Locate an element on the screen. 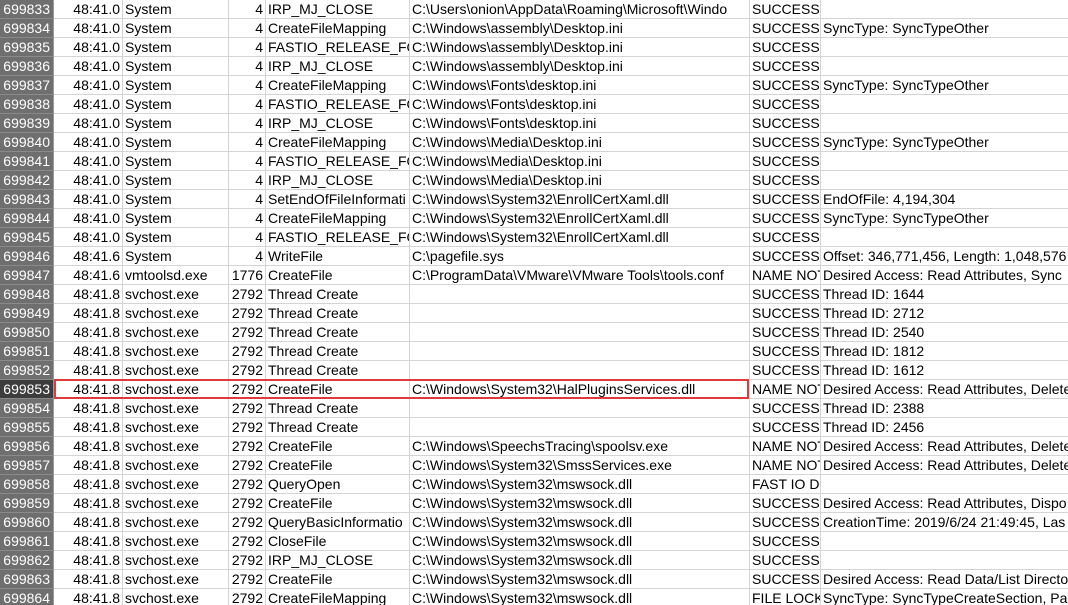 Image resolution: width=1068 pixels, height=605 pixels. detail-cell: SyncType: SyncTypeCreateSection, Pa is located at coordinates (944, 597).